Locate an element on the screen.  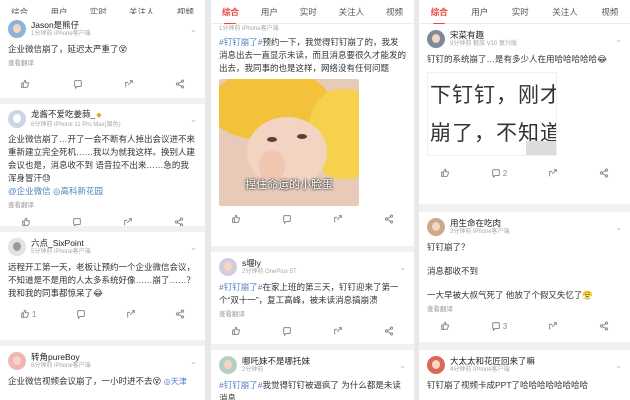
comment-icon is located at coordinates (287, 219).